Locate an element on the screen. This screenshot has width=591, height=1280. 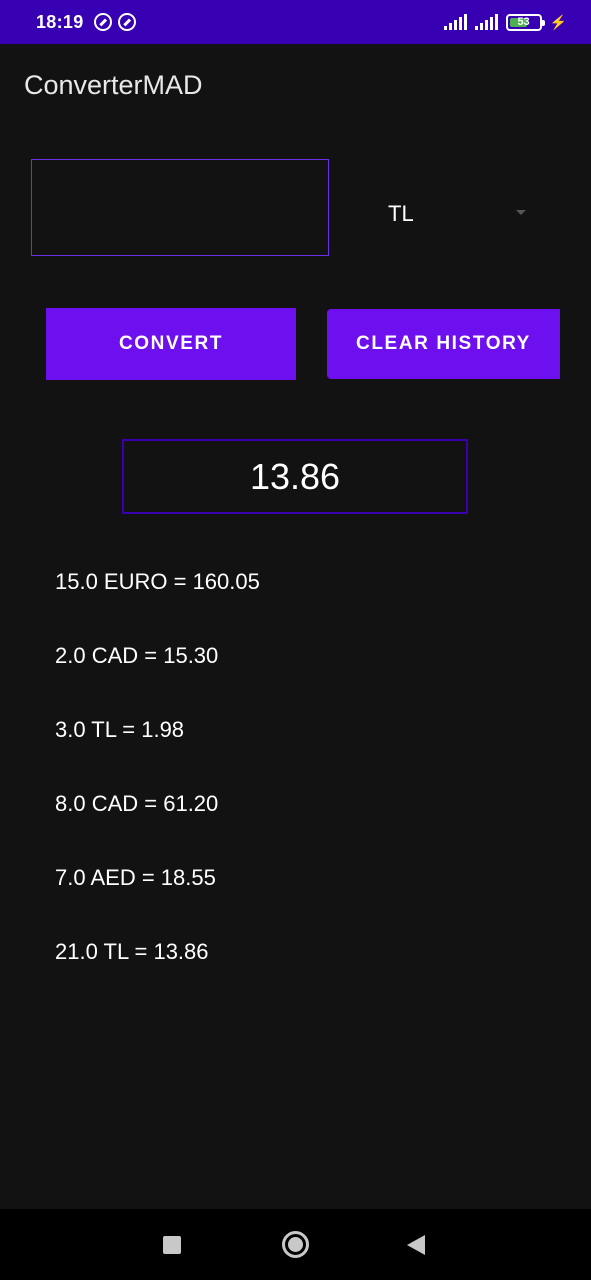
app-title: ConverterMAD is located at coordinates (113, 85).